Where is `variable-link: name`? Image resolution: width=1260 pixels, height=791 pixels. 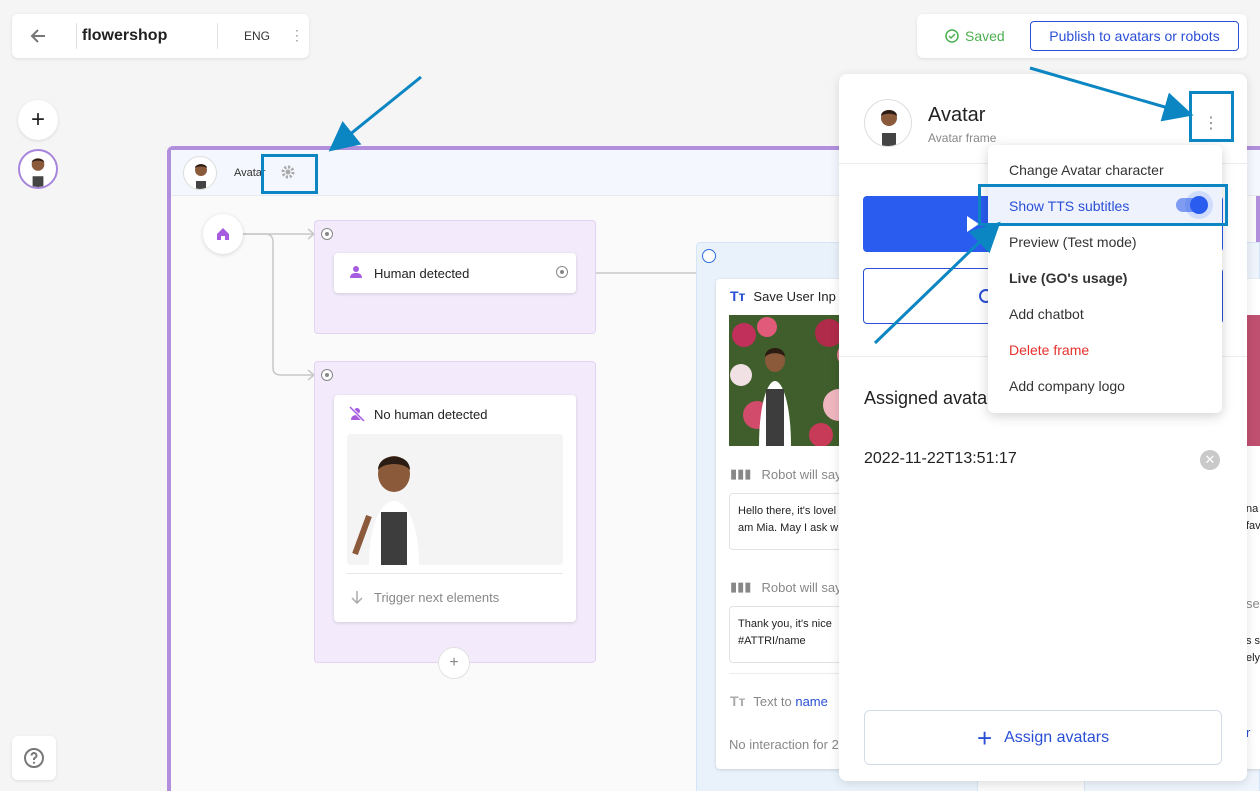 variable-link: name is located at coordinates (811, 701).